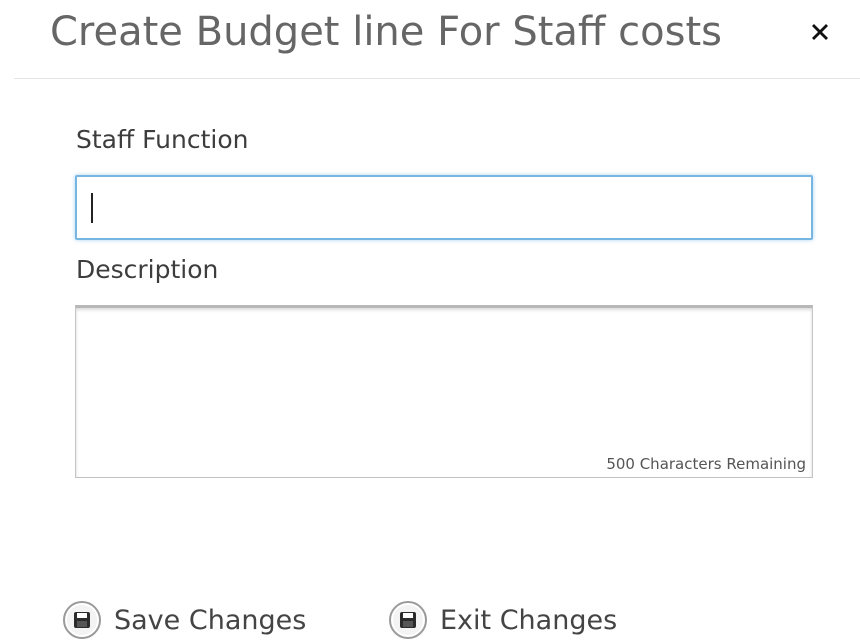 This screenshot has height=642, width=860. What do you see at coordinates (706, 464) in the screenshot?
I see `characters-remaining-counter: 500 Characters Remaining` at bounding box center [706, 464].